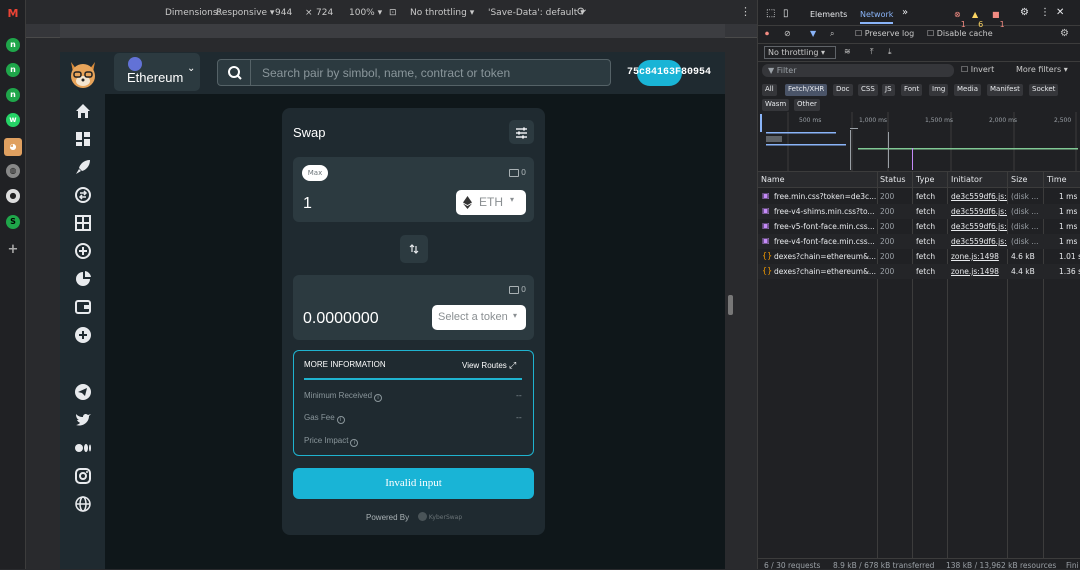 The height and width of the screenshot is (570, 1080). I want to click on grid-icon, so click(83, 223).